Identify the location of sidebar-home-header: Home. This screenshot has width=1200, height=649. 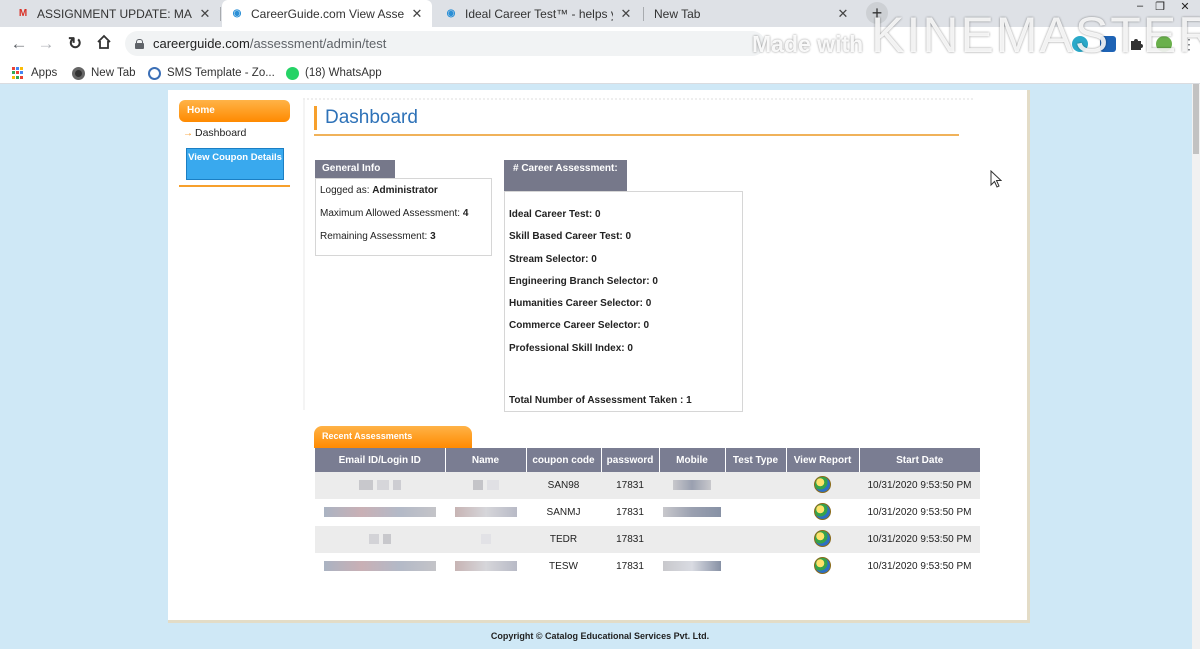
(234, 111).